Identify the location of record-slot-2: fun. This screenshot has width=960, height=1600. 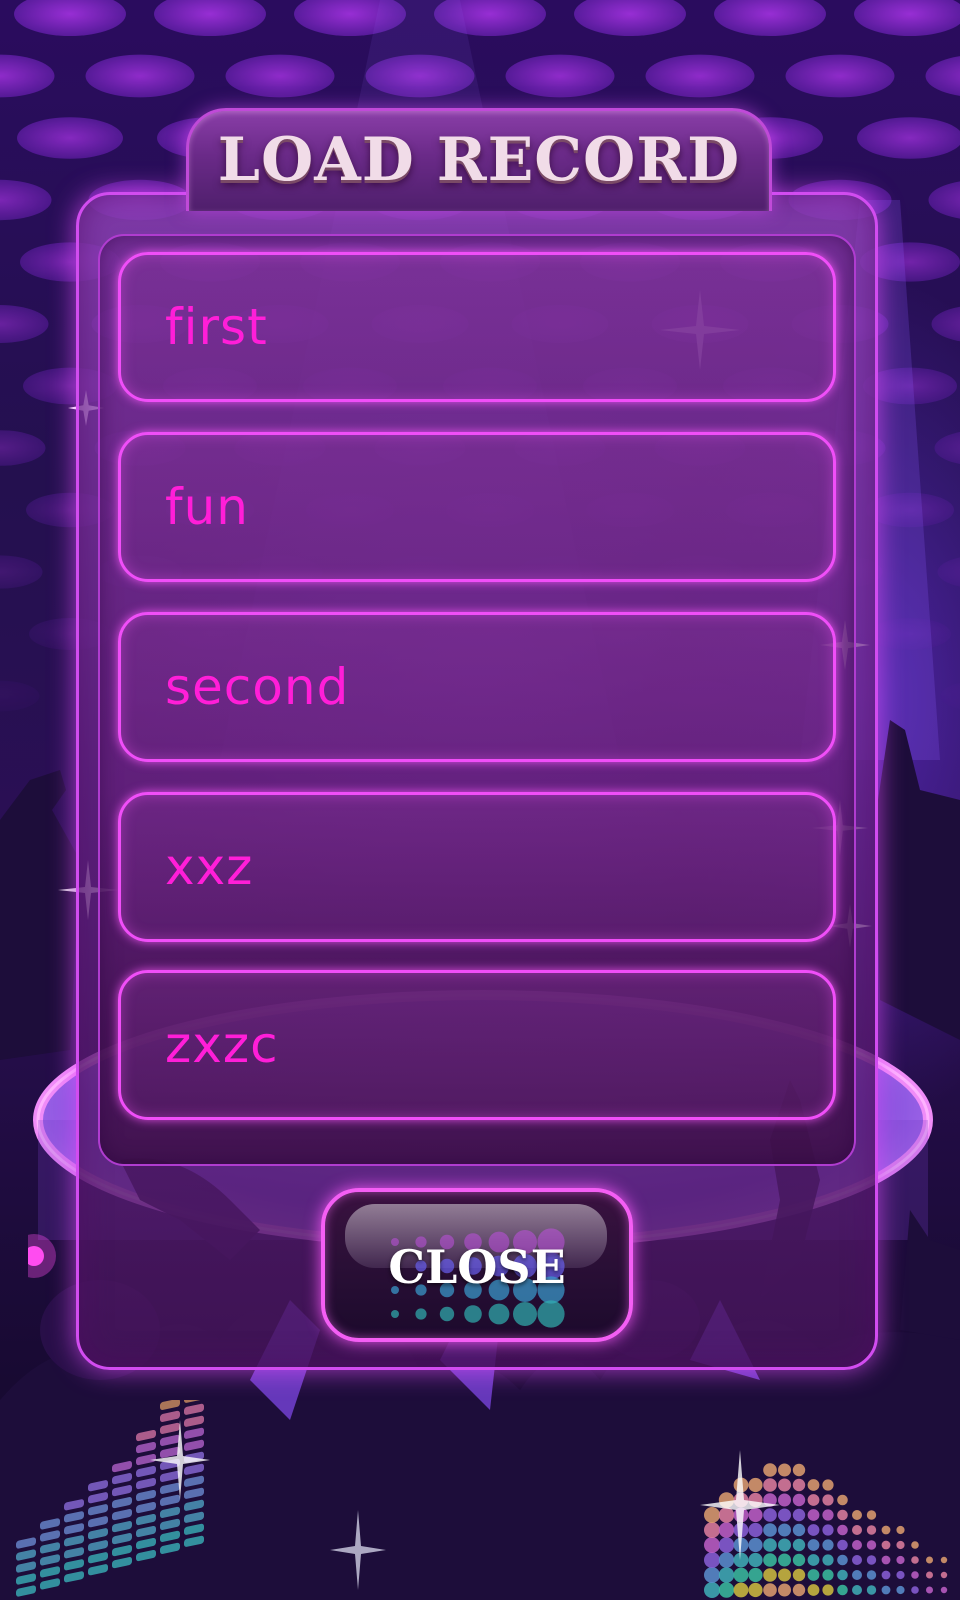
(477, 507).